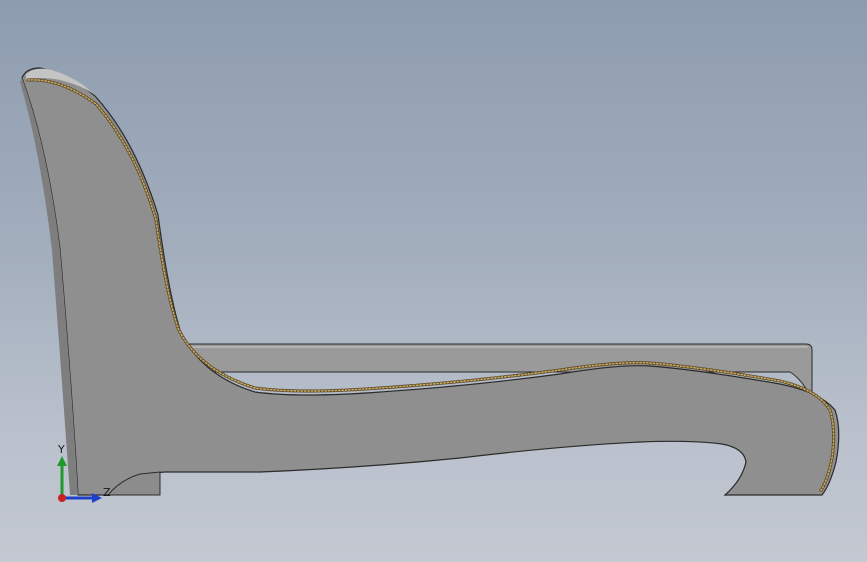  What do you see at coordinates (61, 449) in the screenshot?
I see `y-axis-label: Y` at bounding box center [61, 449].